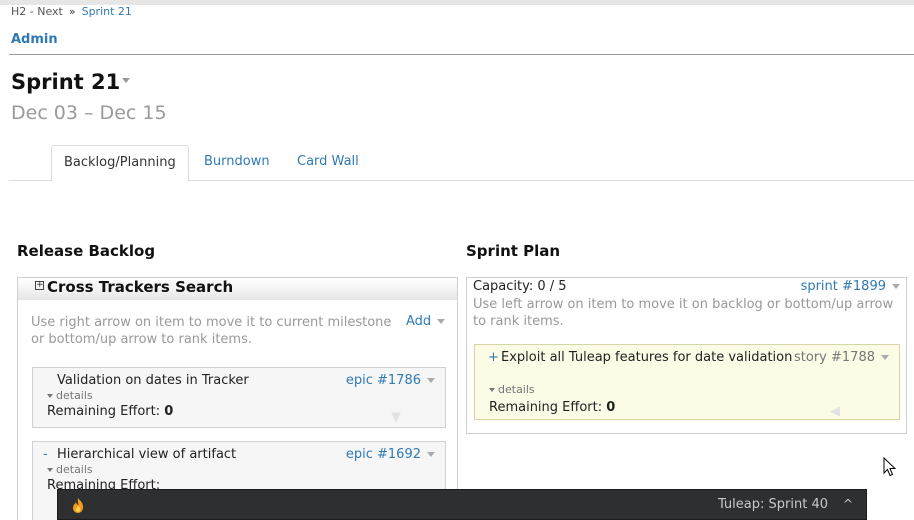 The image size is (914, 520). What do you see at coordinates (457, 2) in the screenshot?
I see `top-border` at bounding box center [457, 2].